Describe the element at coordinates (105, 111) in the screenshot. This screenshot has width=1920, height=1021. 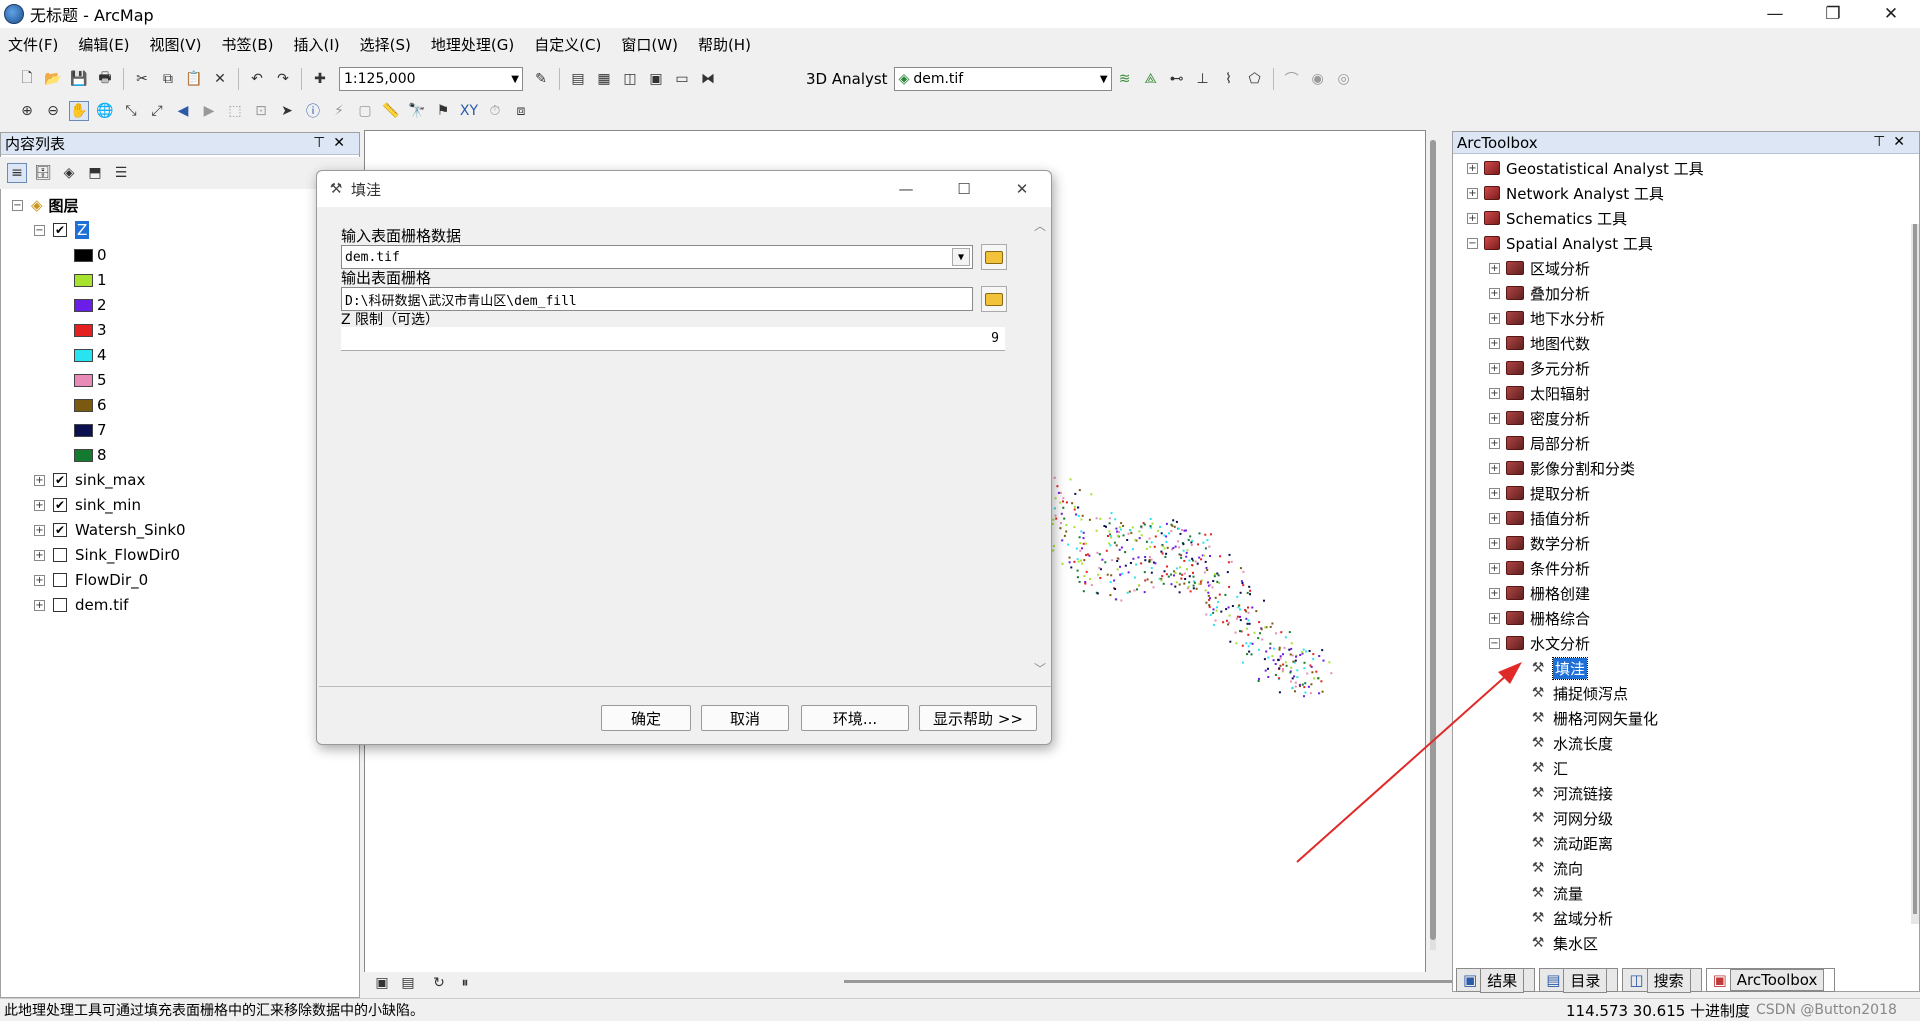
I see `full-extent-icon: 🌐` at that location.